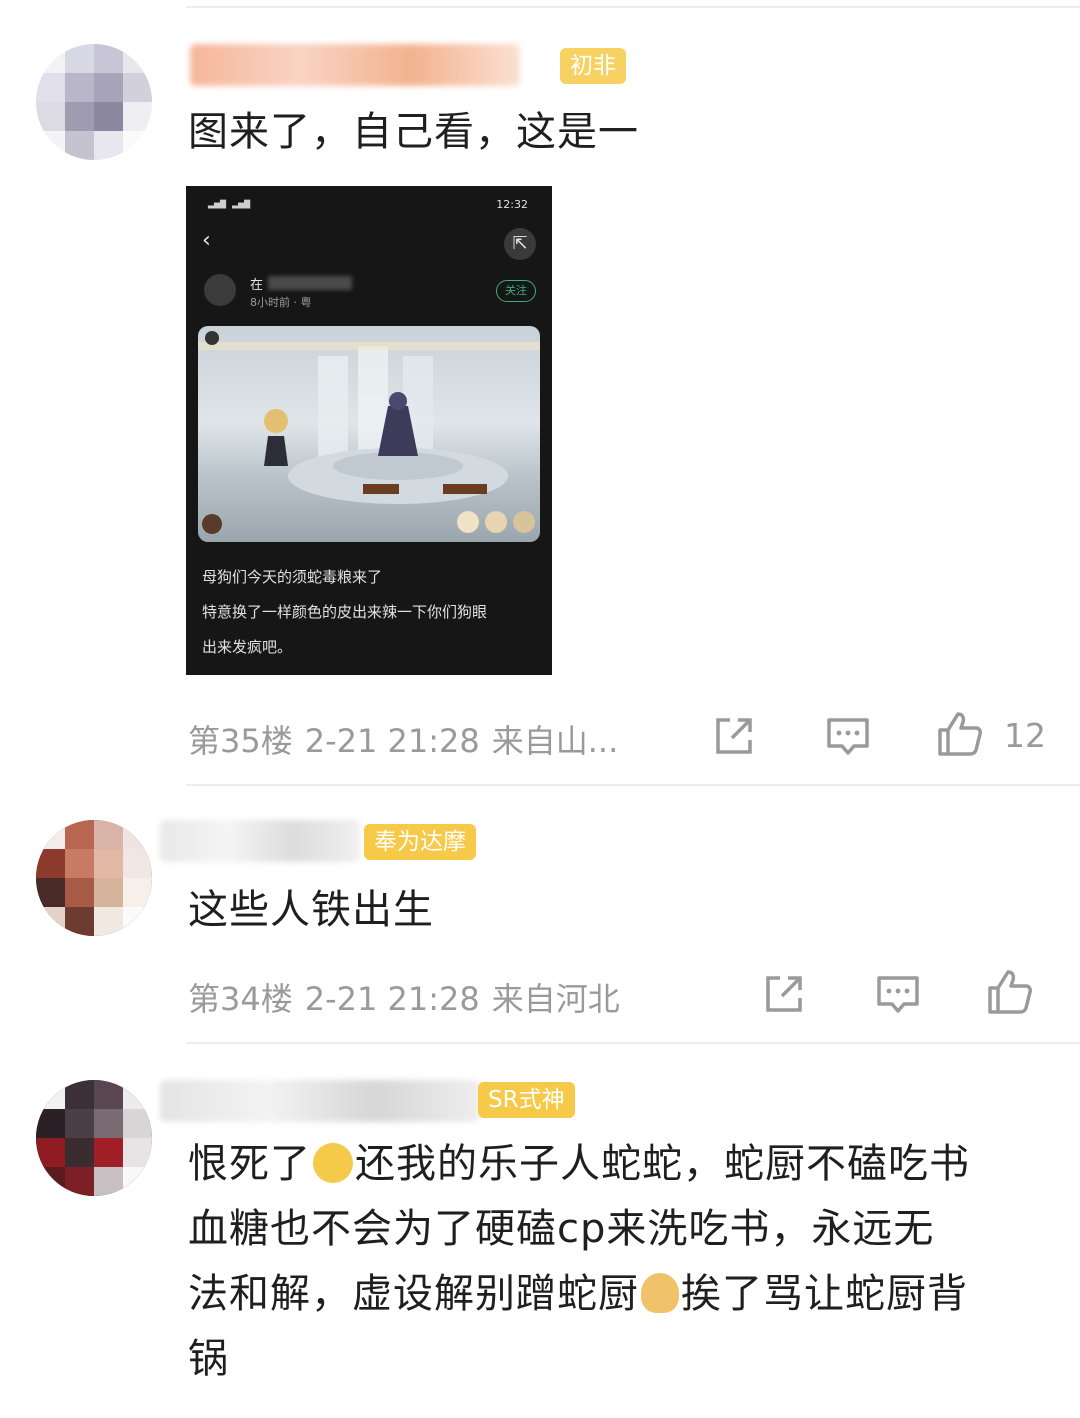 This screenshot has height=1418, width=1080. Describe the element at coordinates (516, 291) in the screenshot. I see `follow-button: 关注` at that location.